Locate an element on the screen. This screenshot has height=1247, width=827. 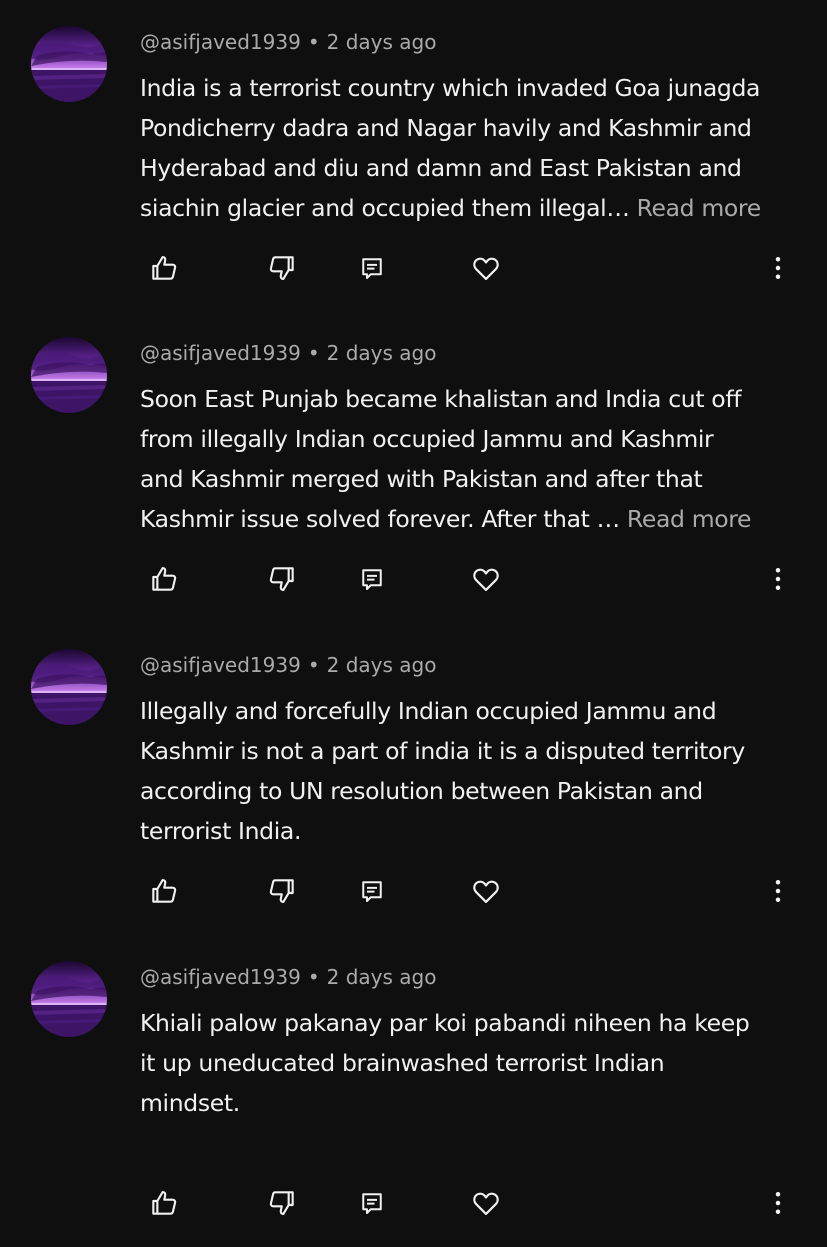
comment-text-line: mindset. is located at coordinates (190, 1103).